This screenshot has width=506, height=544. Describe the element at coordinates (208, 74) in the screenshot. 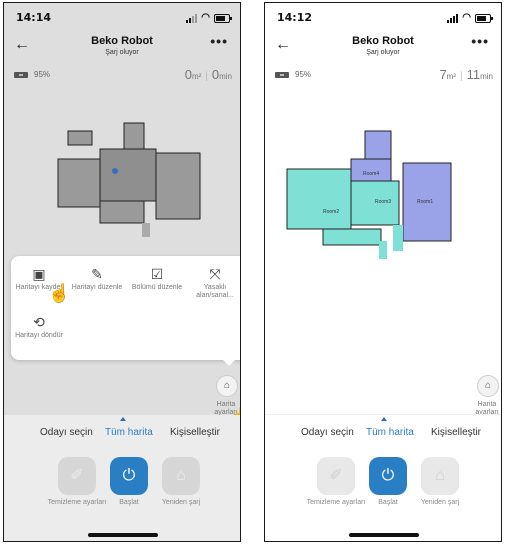

I see `cleaning-stats: 0m² | 0min` at that location.